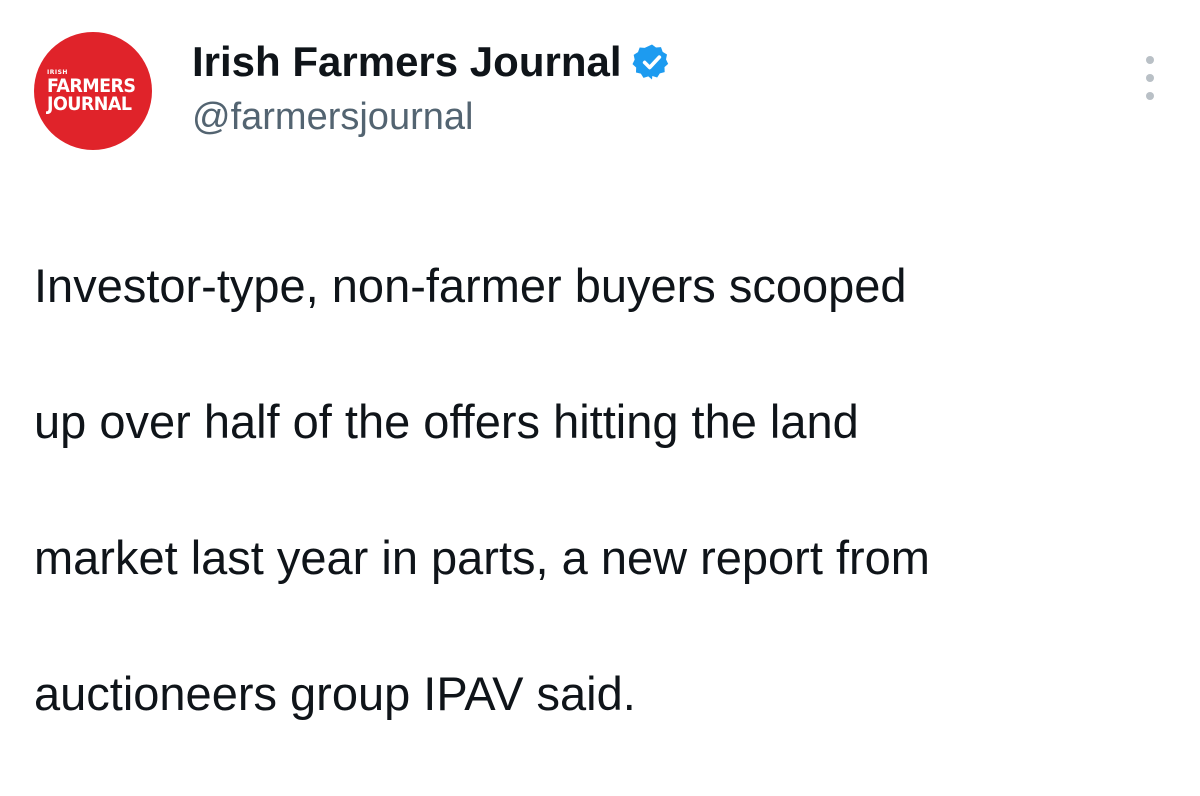 Image resolution: width=1200 pixels, height=796 pixels. I want to click on more-vertical-icon, so click(1150, 78).